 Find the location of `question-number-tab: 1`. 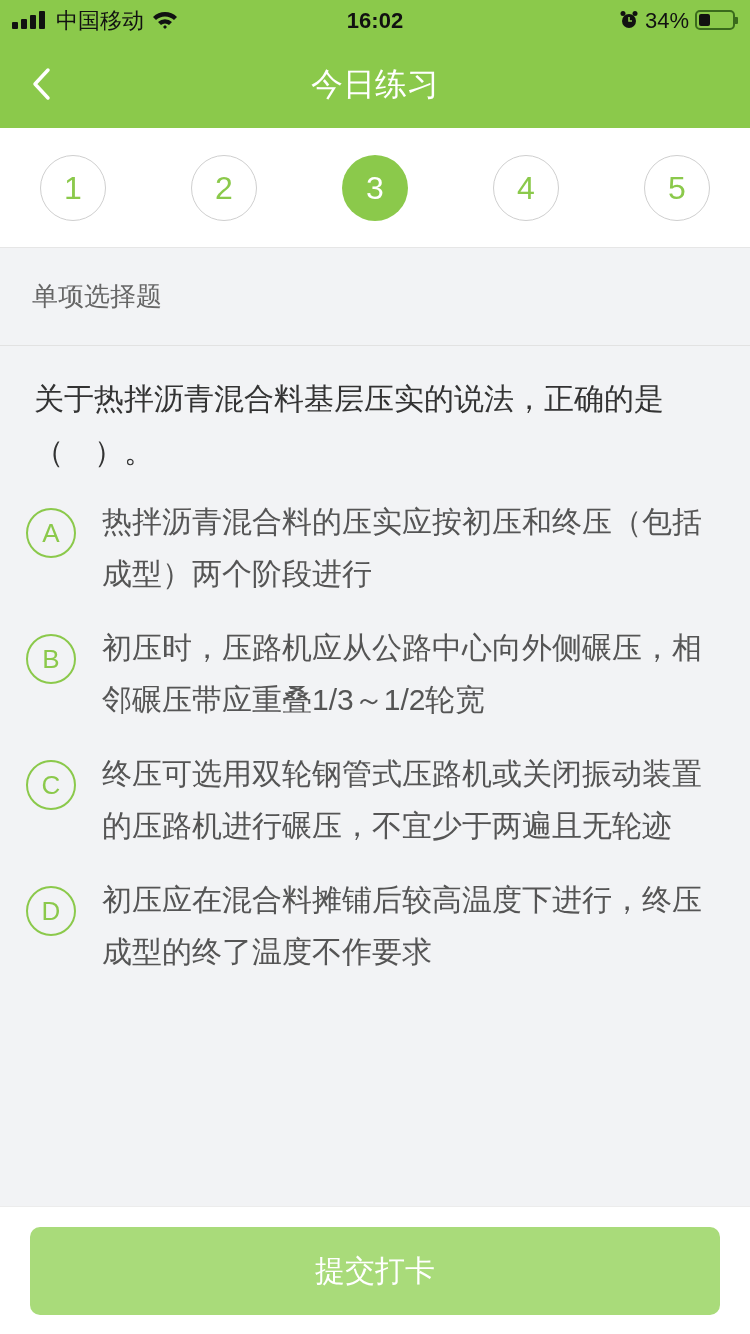

question-number-tab: 1 is located at coordinates (73, 187).